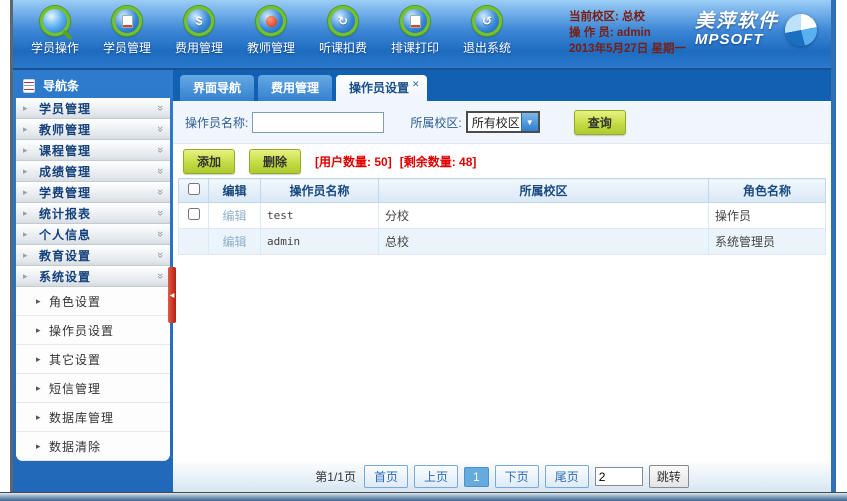 The height and width of the screenshot is (501, 847). I want to click on toolbar-exit-system: ↺ 退出系统, so click(487, 30).